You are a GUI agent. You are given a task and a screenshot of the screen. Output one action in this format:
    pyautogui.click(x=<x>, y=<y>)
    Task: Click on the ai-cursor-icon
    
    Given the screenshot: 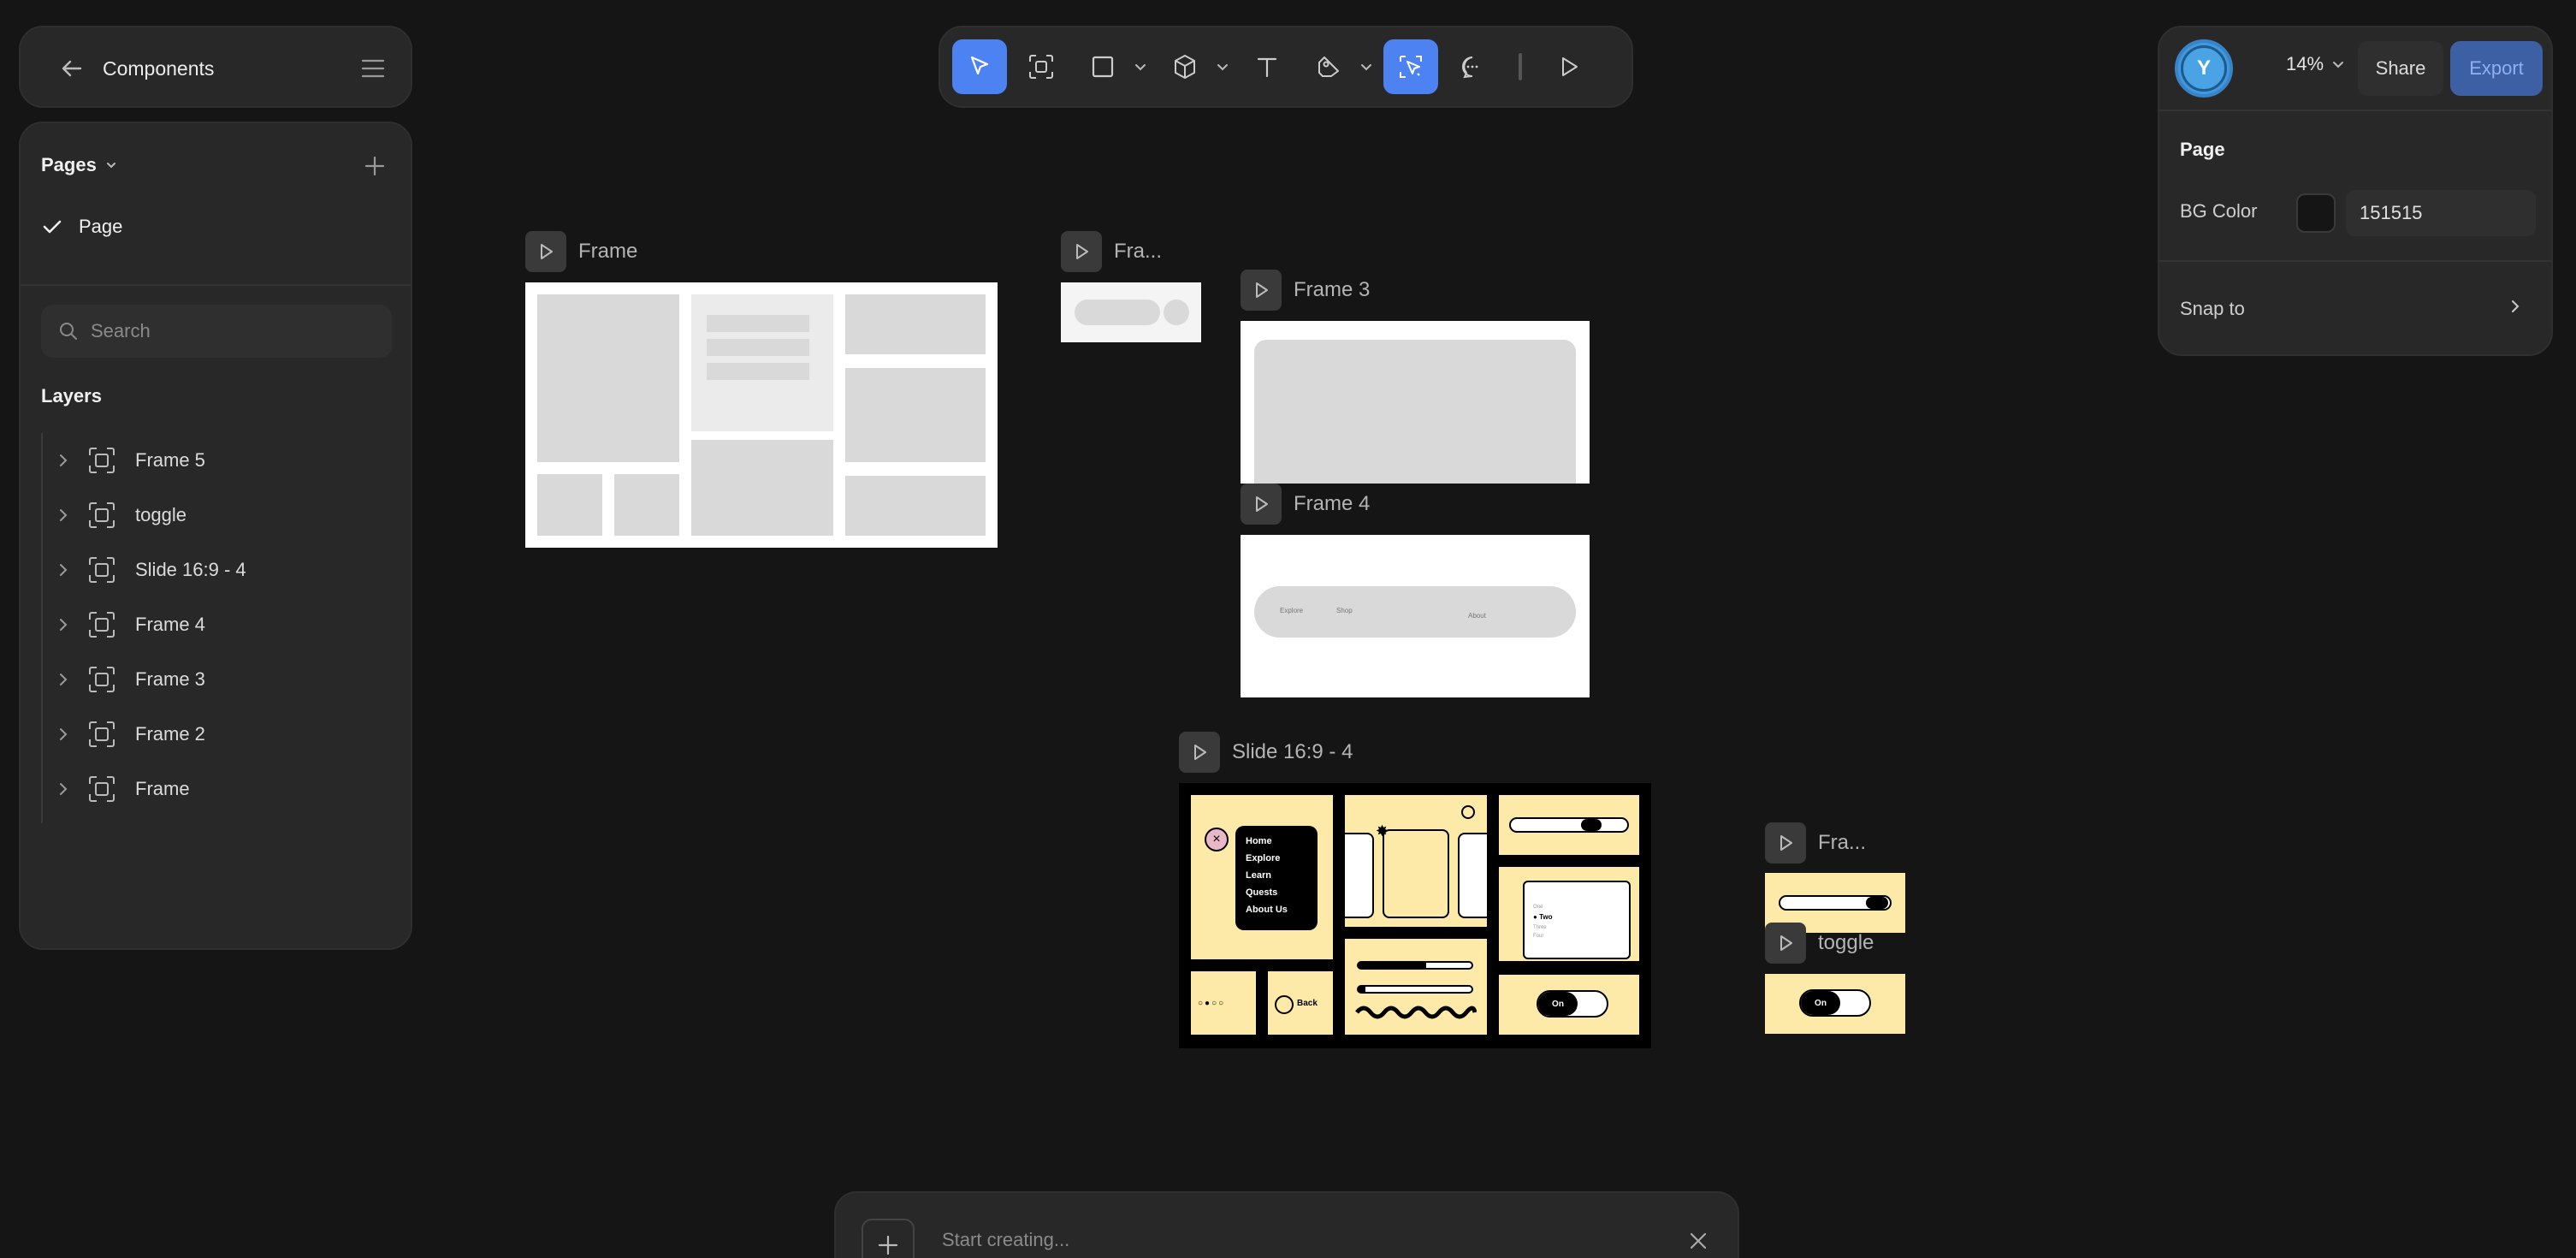 What is the action you would take?
    pyautogui.click(x=1411, y=67)
    